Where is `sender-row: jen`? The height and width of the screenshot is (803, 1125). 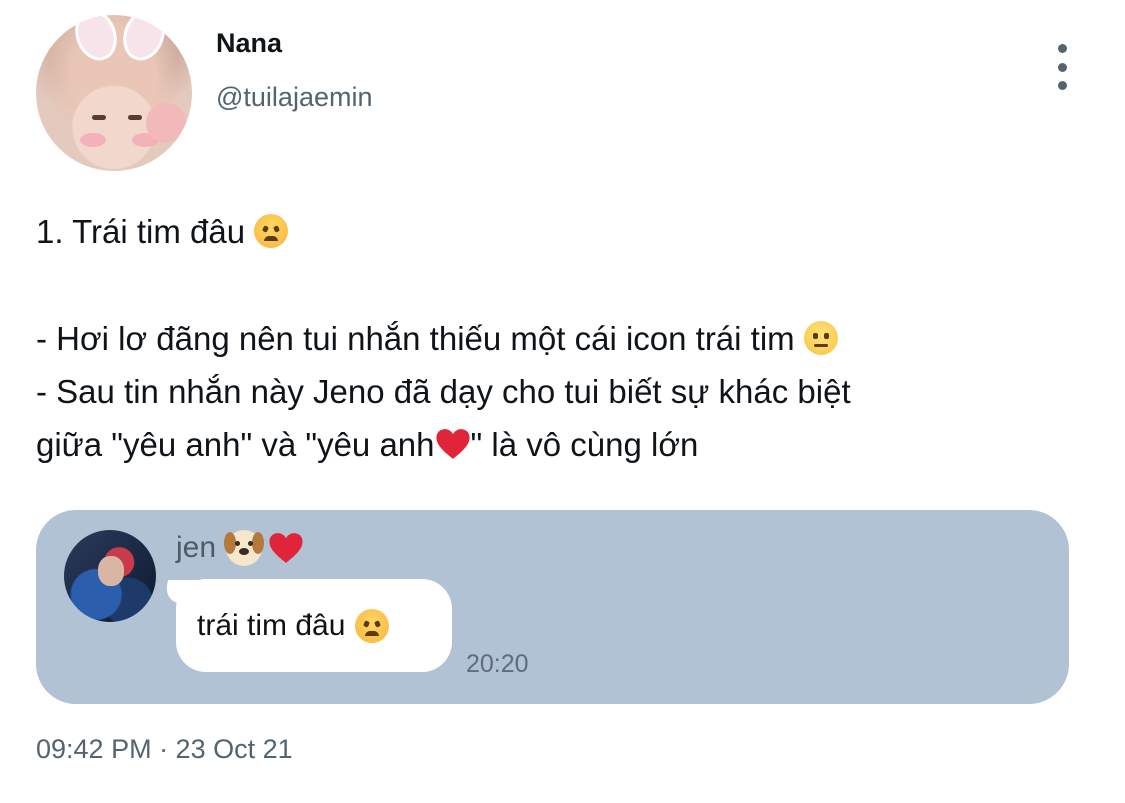
sender-row: jen is located at coordinates (240, 548).